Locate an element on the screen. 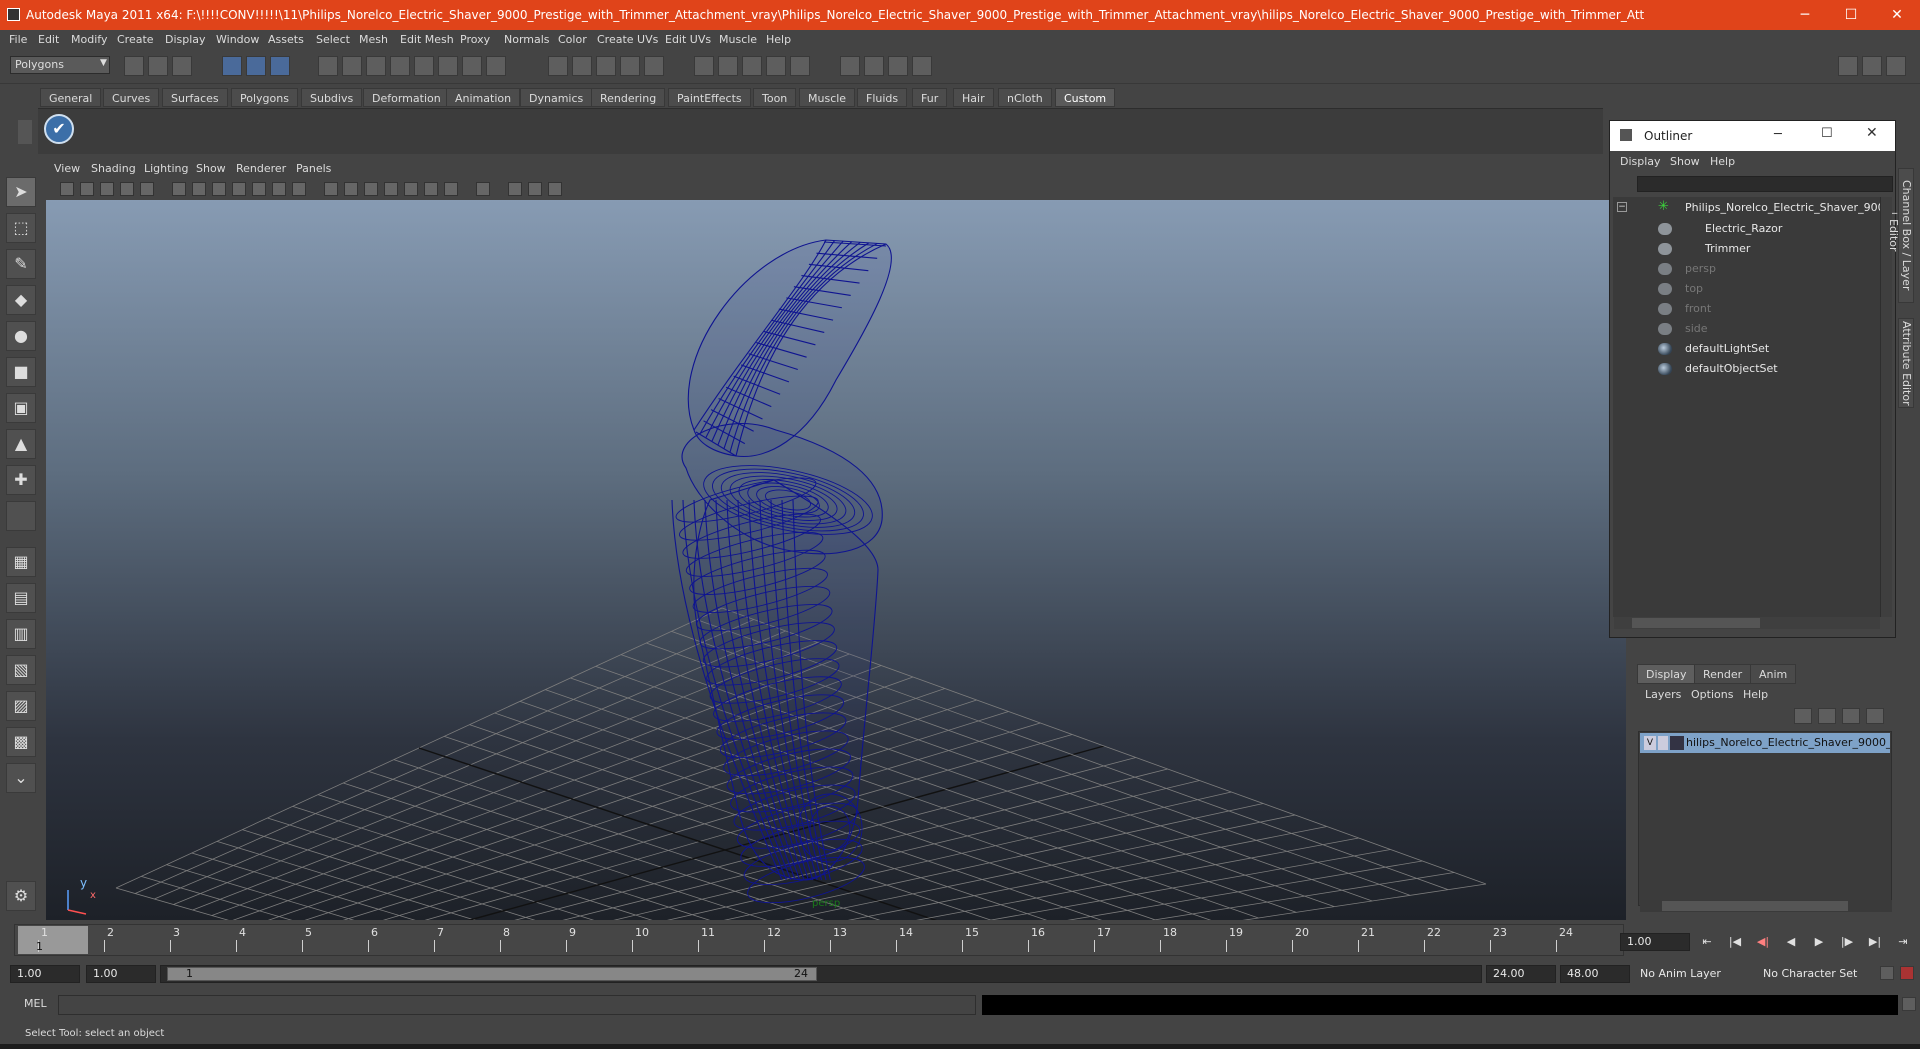  layout-hypershade-icon: ▨ is located at coordinates (21, 706).